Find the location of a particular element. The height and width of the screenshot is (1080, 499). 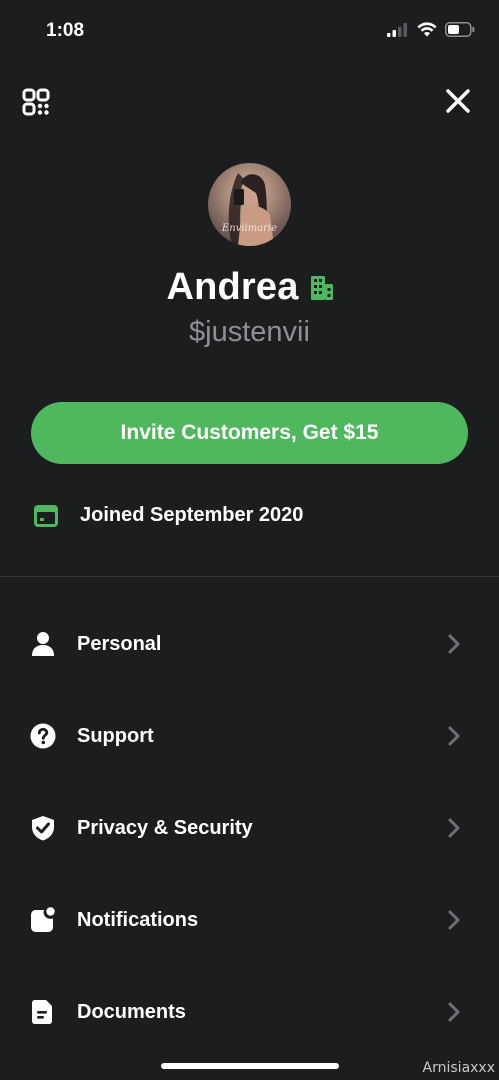

home-indicator is located at coordinates (250, 1066).